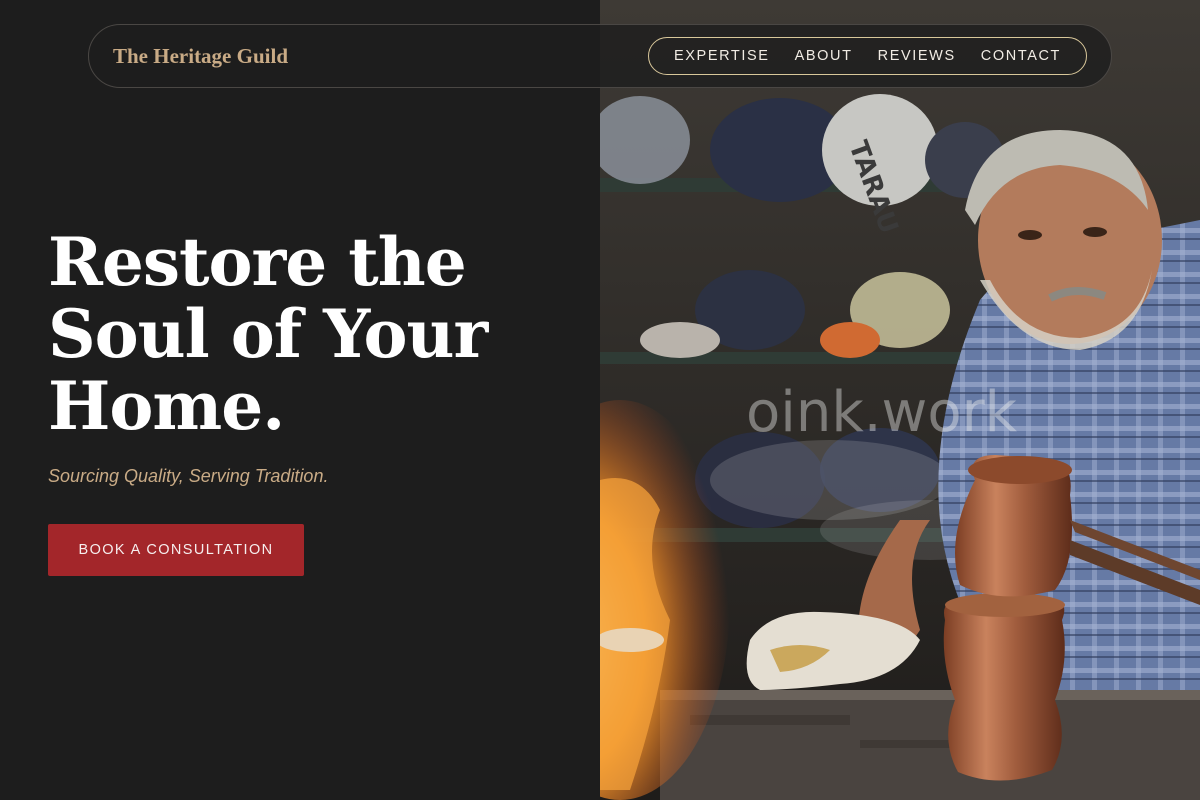 This screenshot has height=800, width=1200. I want to click on nav-link-contact: CONTACT, so click(1021, 56).